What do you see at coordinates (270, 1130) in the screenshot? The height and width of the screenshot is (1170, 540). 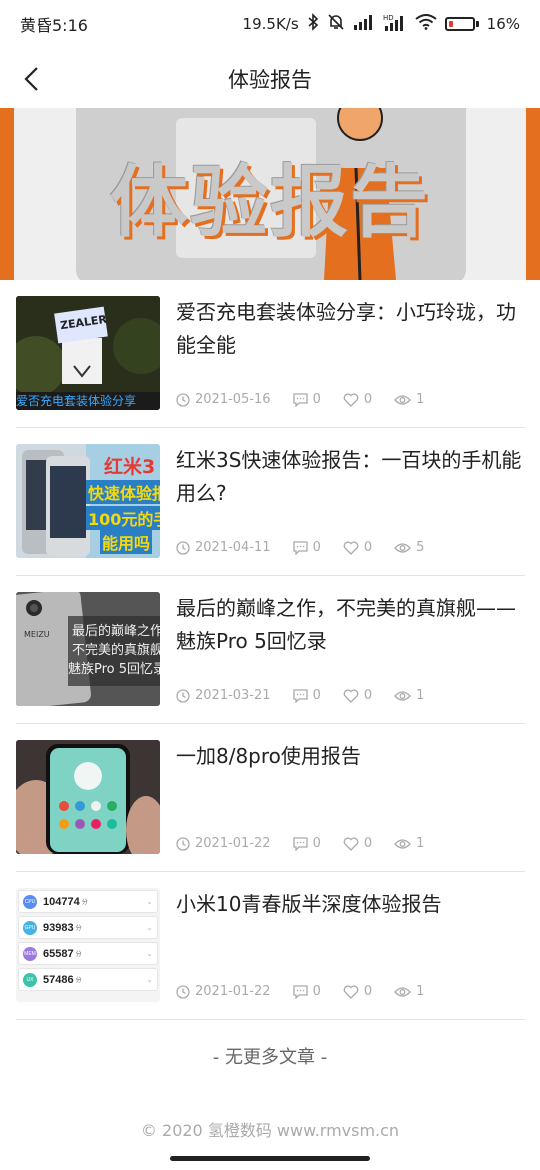 I see `footer-copyright: © 2020 氢橙数码 www.rmvsm.cn` at bounding box center [270, 1130].